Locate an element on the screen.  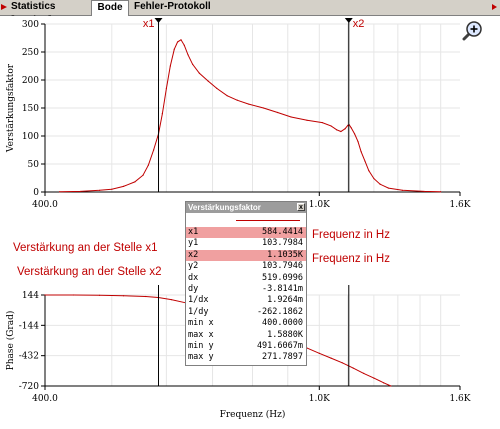
readout-row-dy: dy -3.8141m is located at coordinates (246, 289).